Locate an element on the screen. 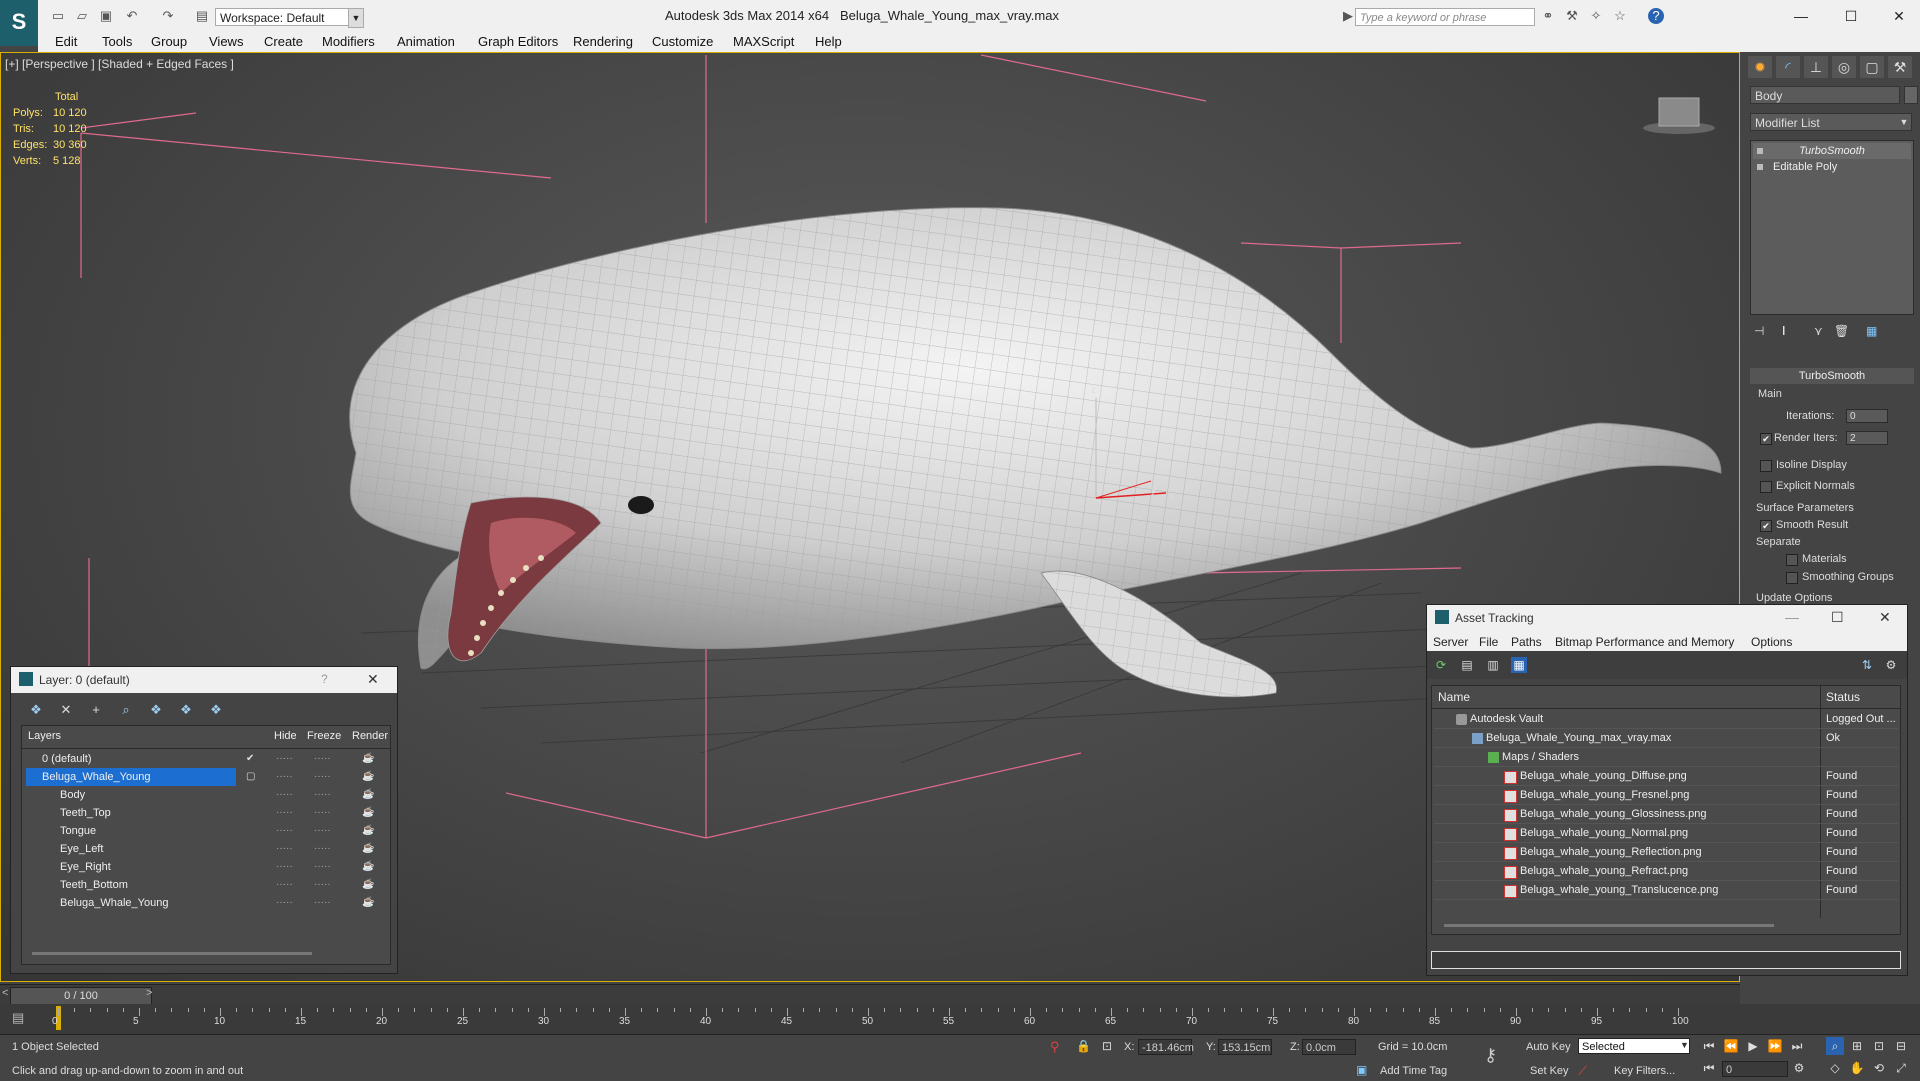 The image size is (1920, 1081). layer-row: Eye_Left ····· ····· ☕ is located at coordinates (205, 849).